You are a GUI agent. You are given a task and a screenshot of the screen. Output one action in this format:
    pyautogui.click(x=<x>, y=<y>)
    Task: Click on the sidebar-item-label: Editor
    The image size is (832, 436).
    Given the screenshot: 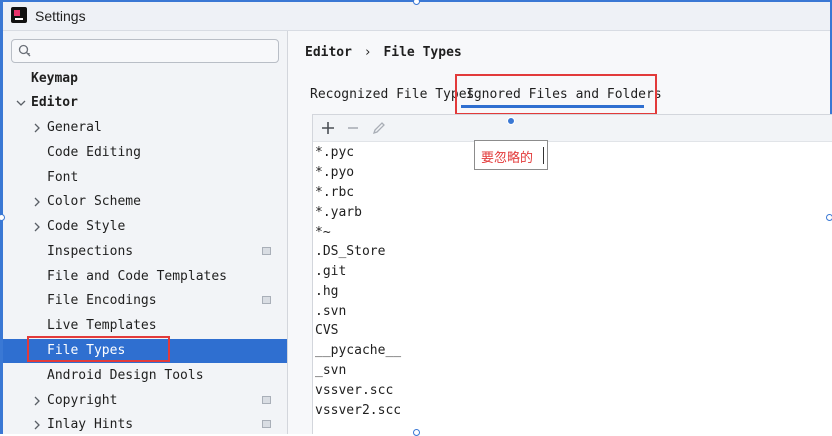 What is the action you would take?
    pyautogui.click(x=54, y=102)
    